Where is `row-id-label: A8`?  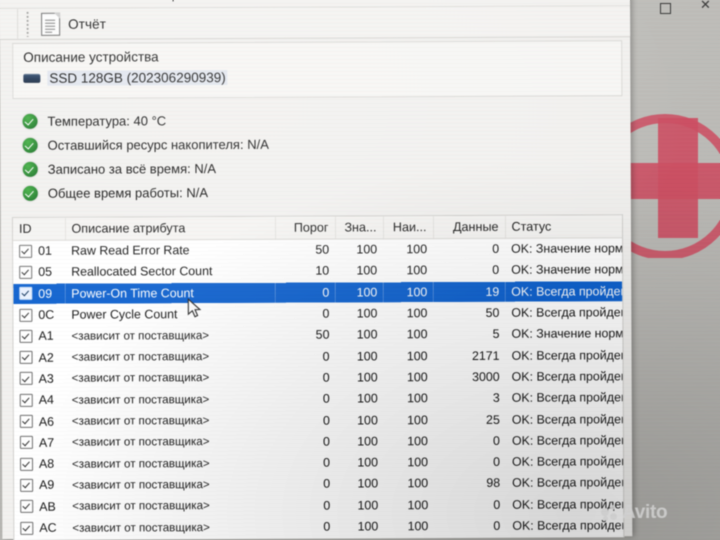 row-id-label: A8 is located at coordinates (46, 463).